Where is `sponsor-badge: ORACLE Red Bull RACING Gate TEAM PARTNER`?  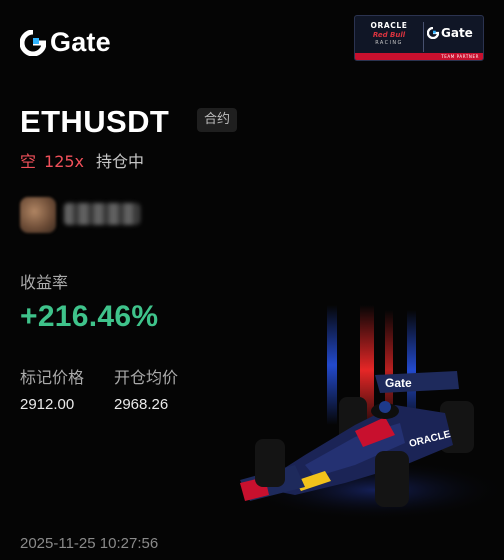
sponsor-badge: ORACLE Red Bull RACING Gate TEAM PARTNER is located at coordinates (419, 38).